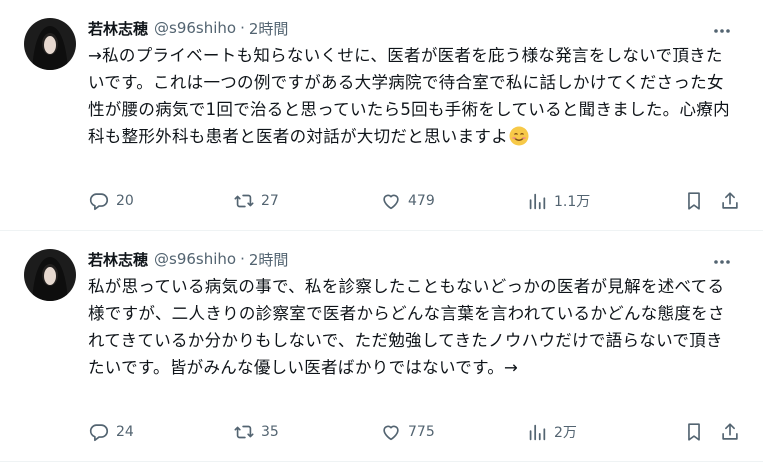  I want to click on like-count: 479, so click(421, 201).